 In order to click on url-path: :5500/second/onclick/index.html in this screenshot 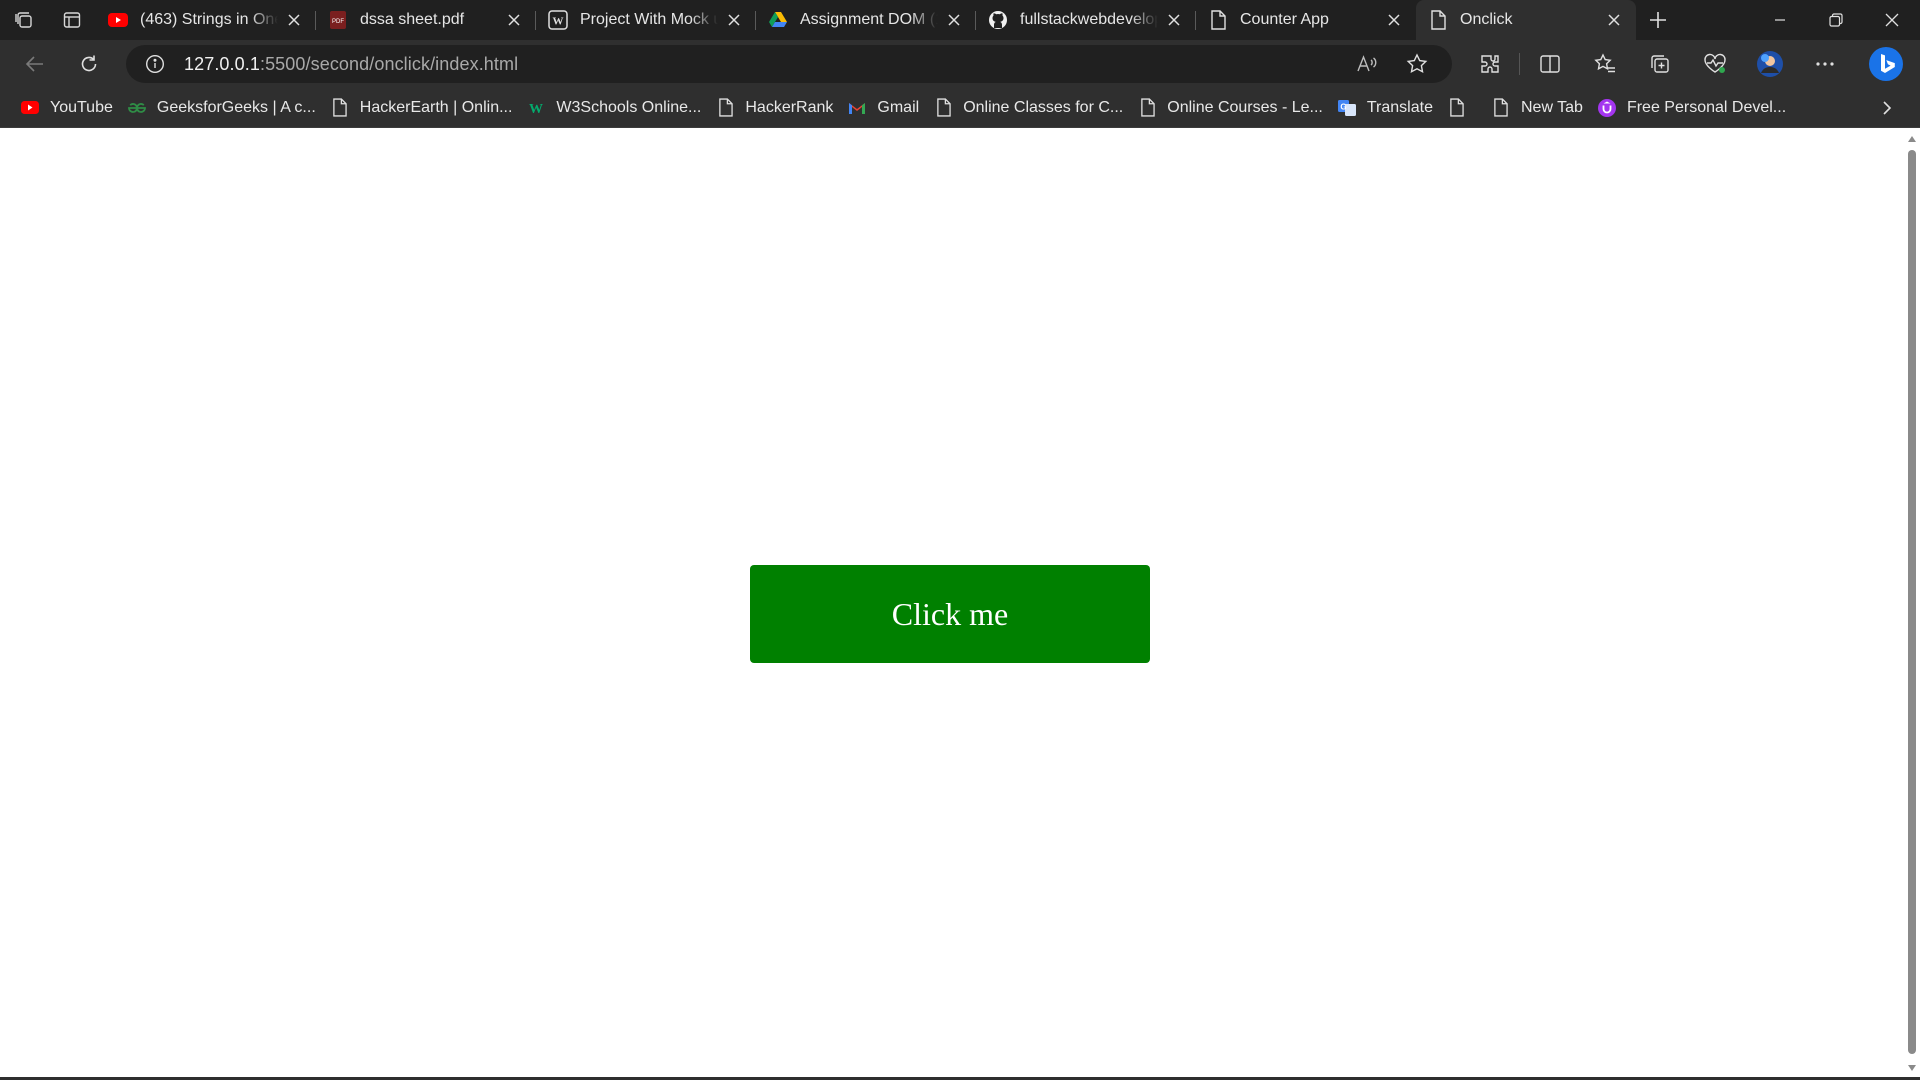, I will do `click(389, 63)`.